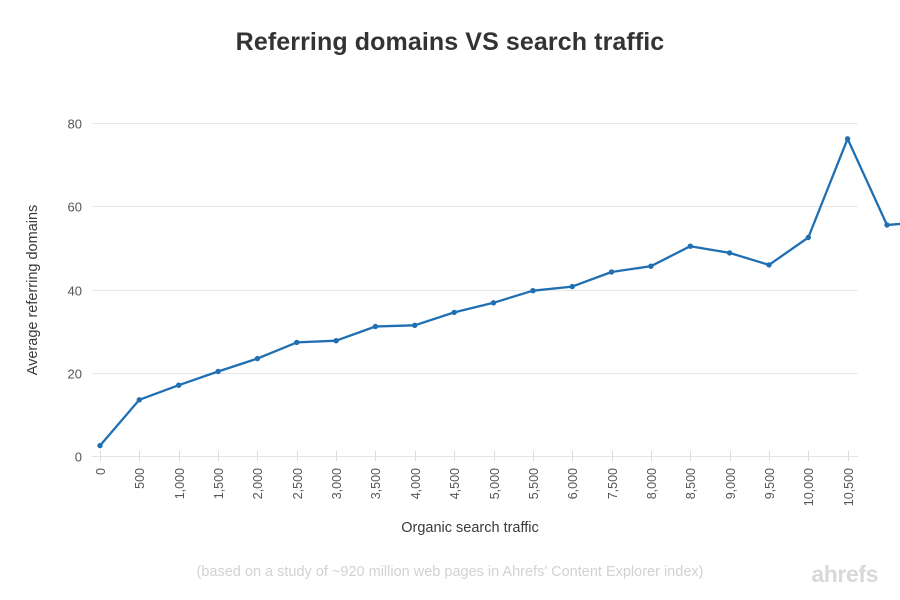  Describe the element at coordinates (691, 483) in the screenshot. I see `x-tick-label: 8,500` at that location.